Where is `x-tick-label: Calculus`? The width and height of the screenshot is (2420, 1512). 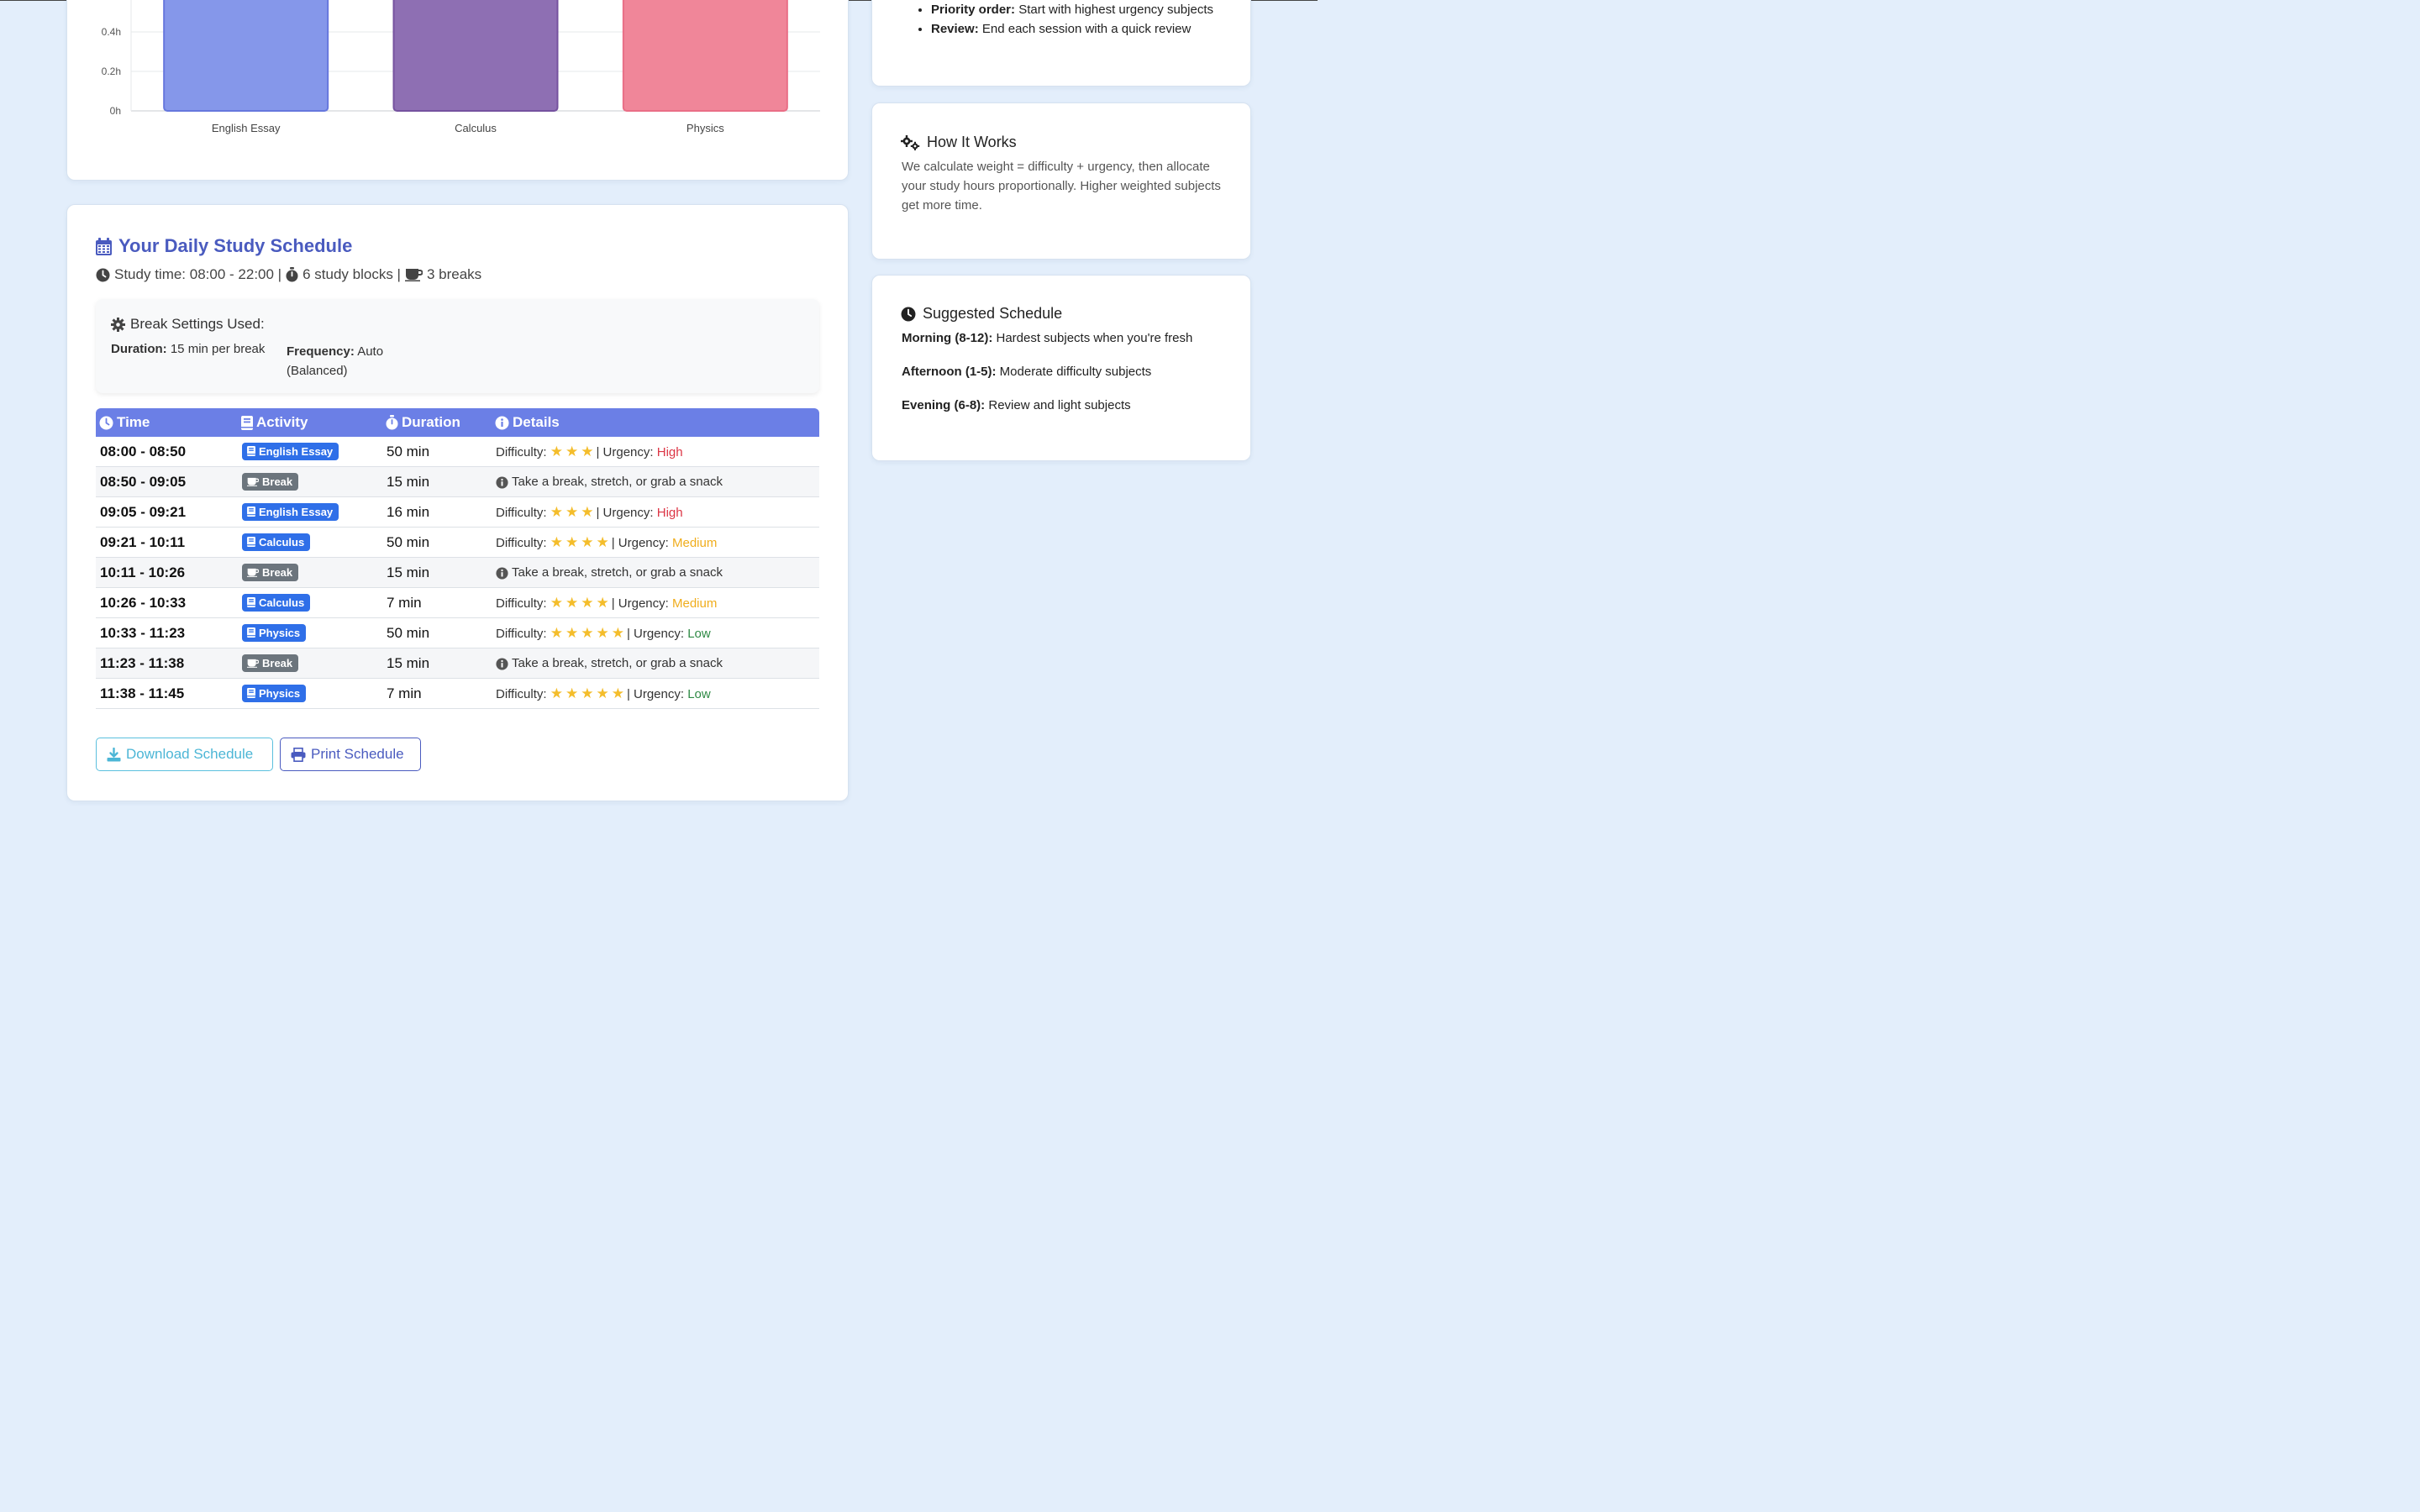
x-tick-label: Calculus is located at coordinates (476, 128).